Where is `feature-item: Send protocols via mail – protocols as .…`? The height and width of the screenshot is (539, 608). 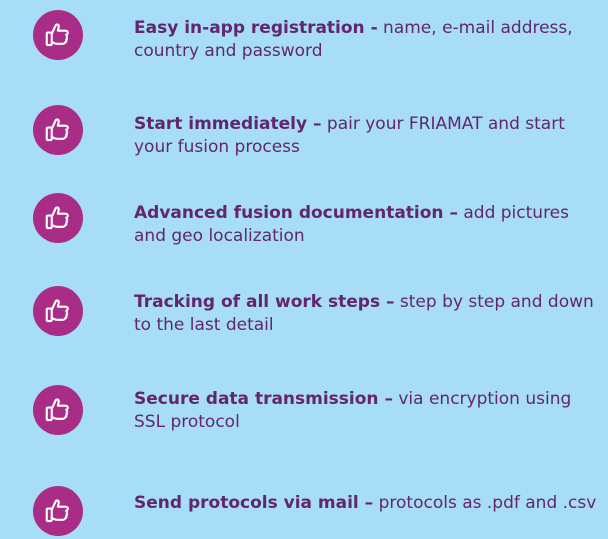
feature-item: Send protocols via mail – protocols as .… is located at coordinates (304, 499).